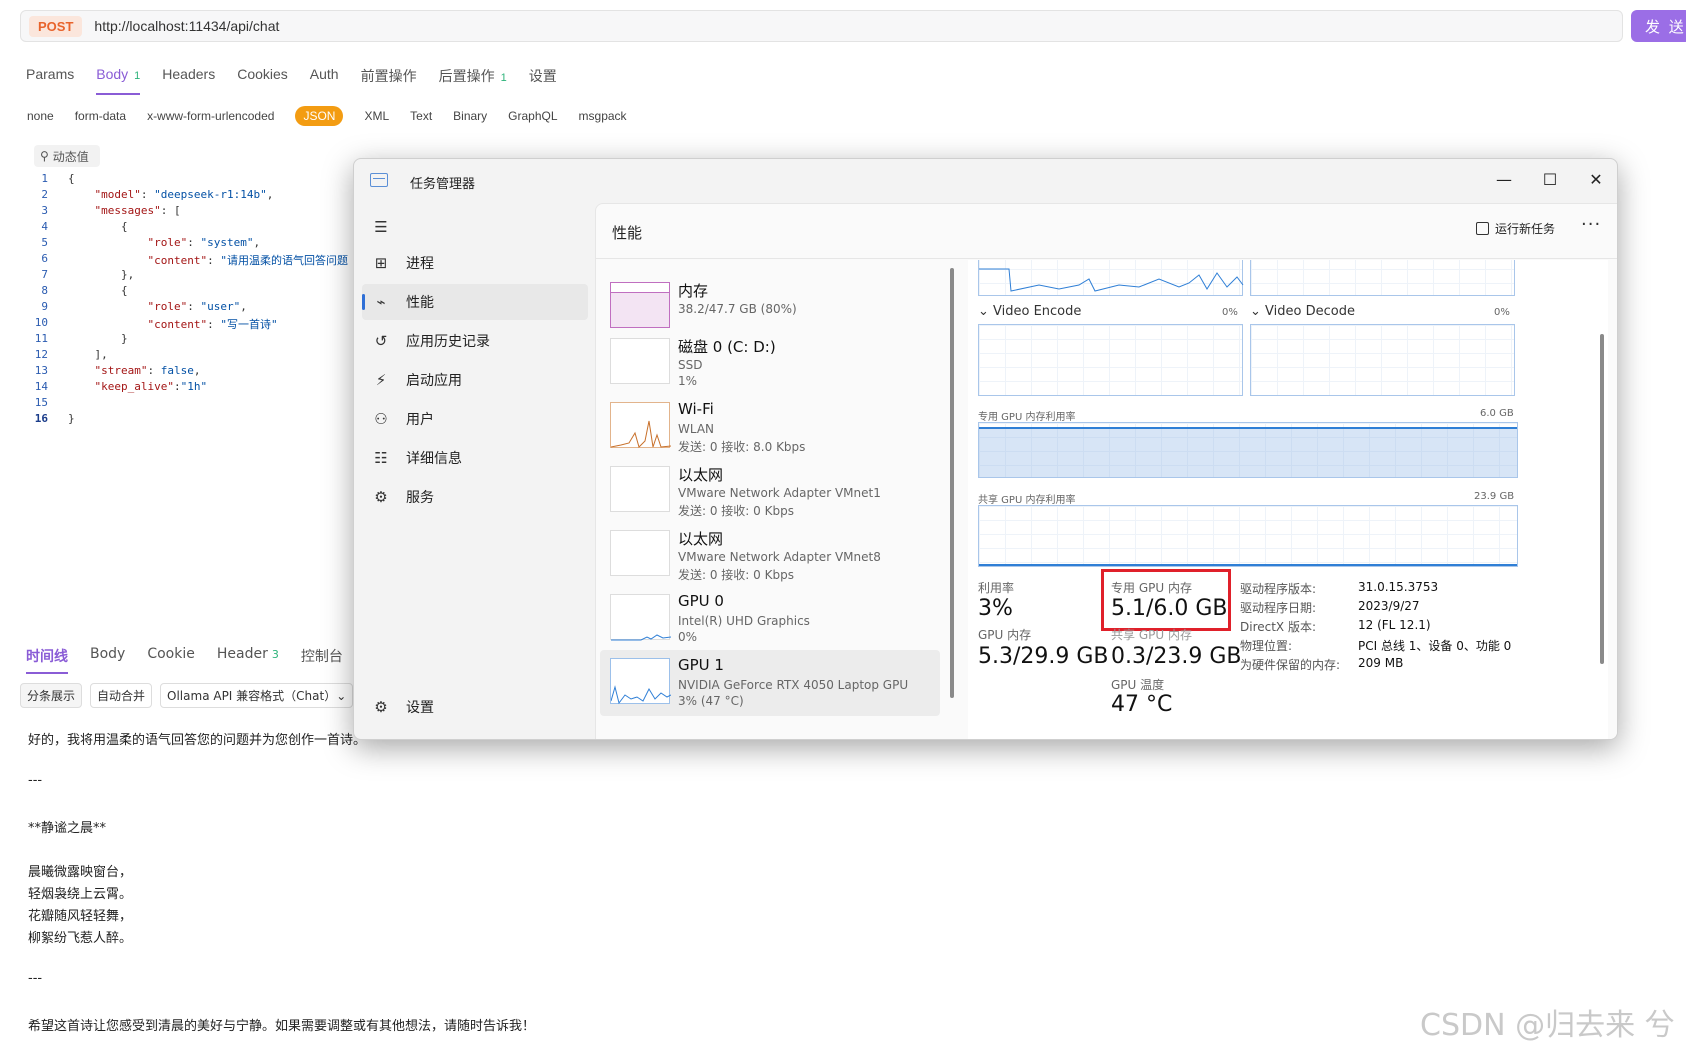  What do you see at coordinates (204, 242) in the screenshot?
I see `code-text: "role": "system",` at bounding box center [204, 242].